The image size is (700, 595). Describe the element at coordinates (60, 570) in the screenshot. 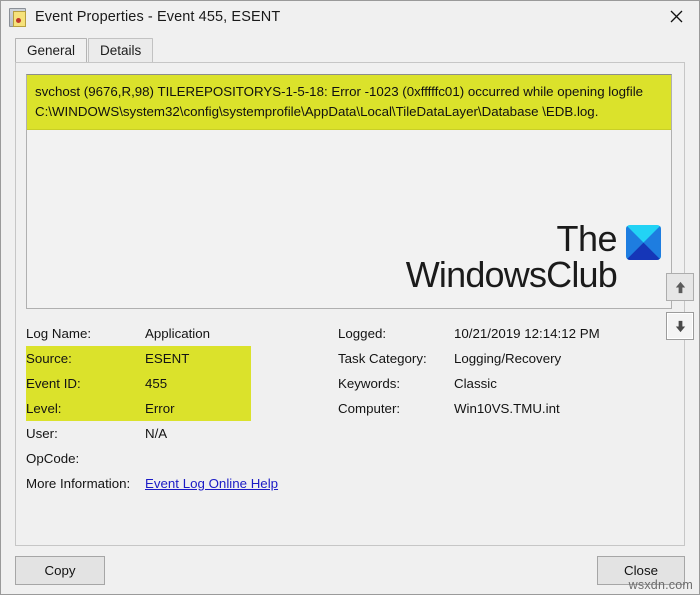

I see `copy-button: Copy` at that location.